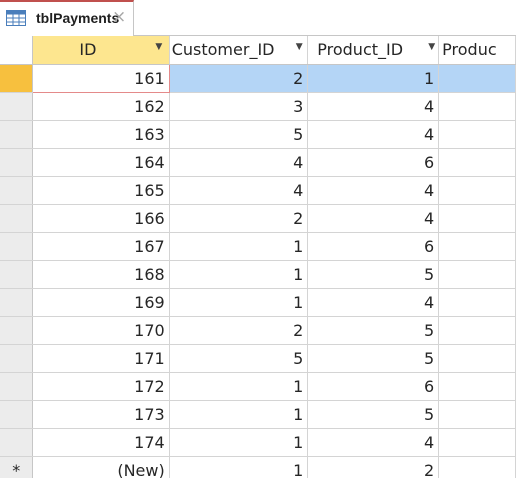 Image resolution: width=516 pixels, height=478 pixels. I want to click on cell-product-id: 1, so click(373, 78).